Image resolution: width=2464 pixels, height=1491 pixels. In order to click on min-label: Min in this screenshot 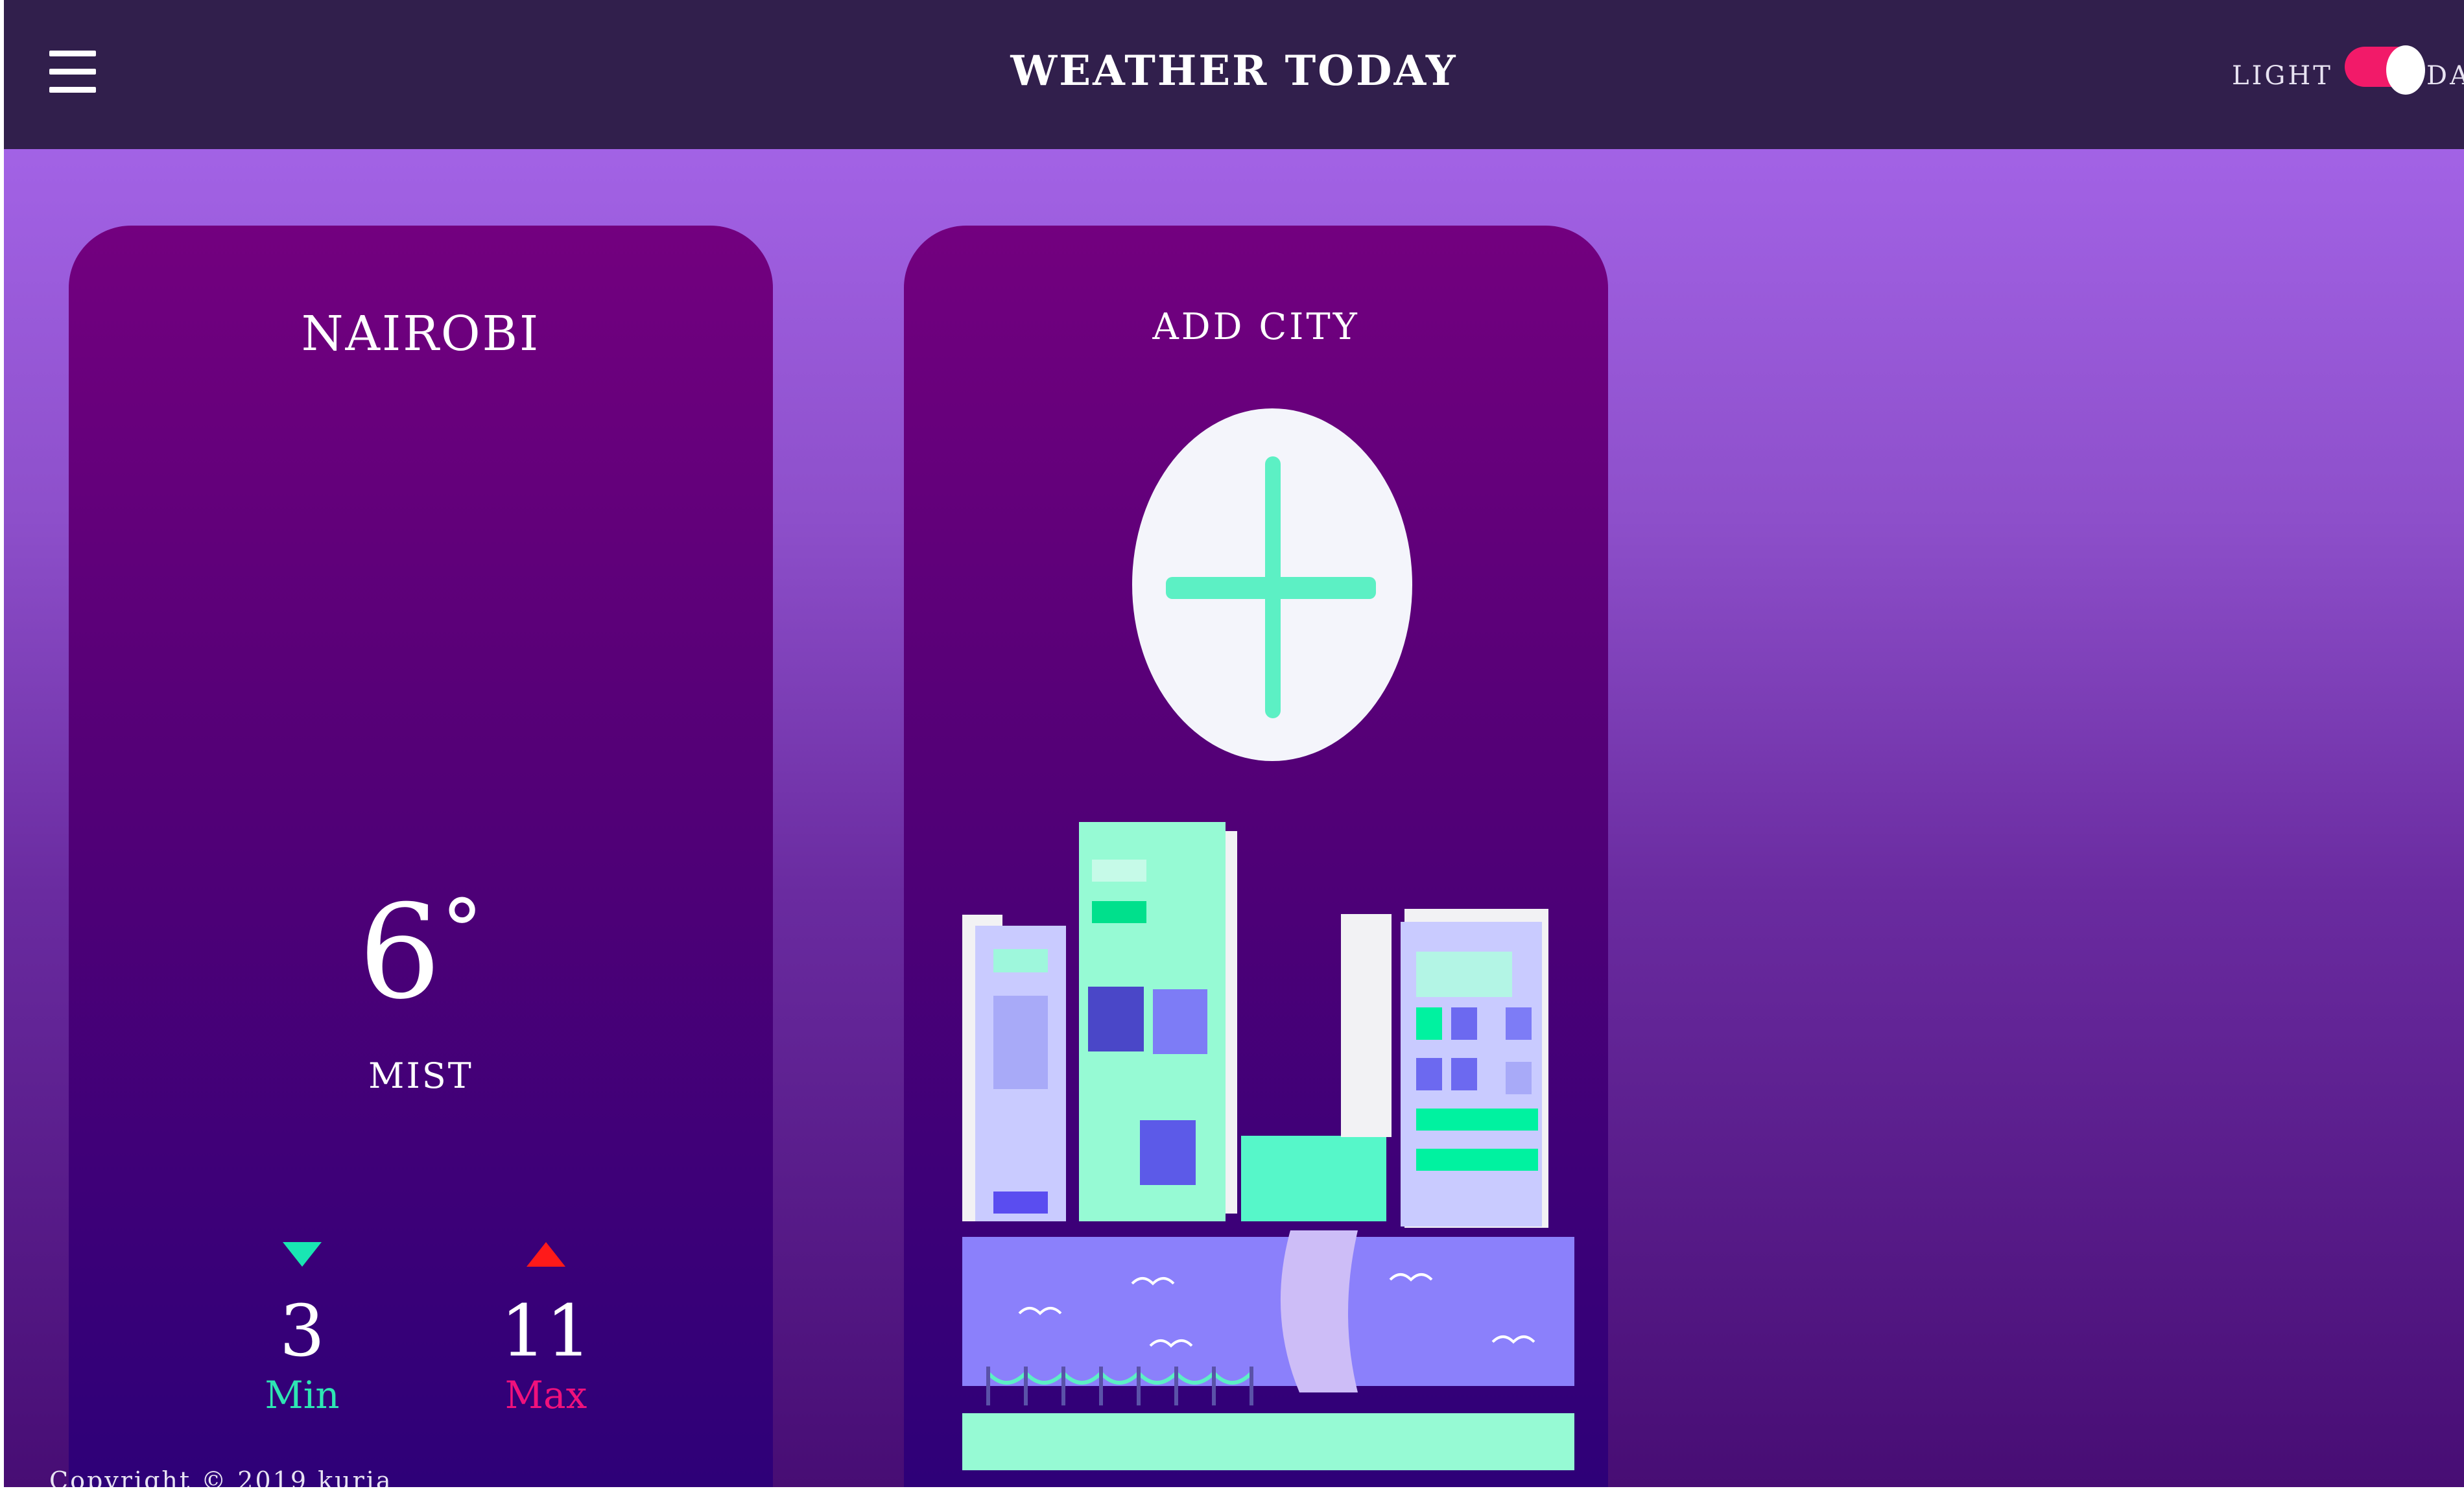, I will do `click(302, 1395)`.